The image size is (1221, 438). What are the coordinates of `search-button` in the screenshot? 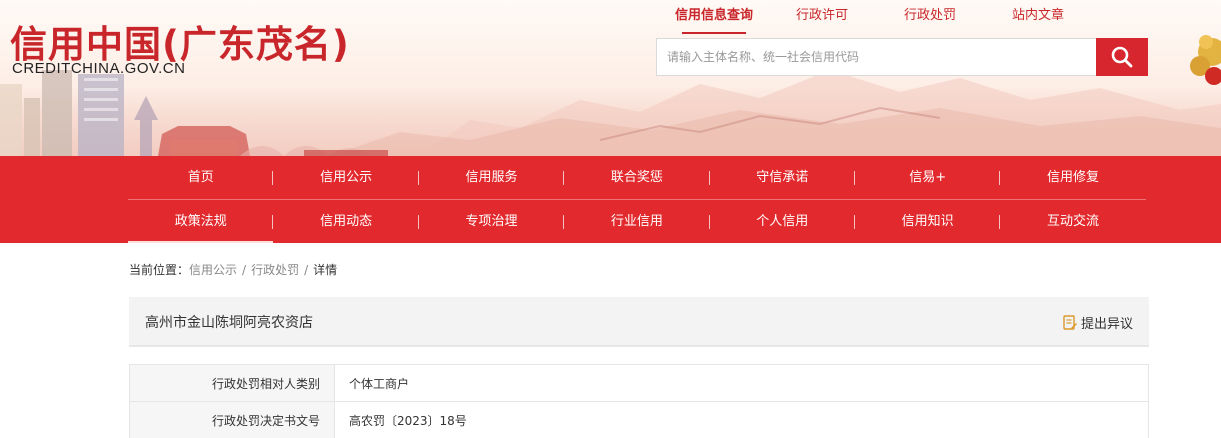 It's located at (1122, 57).